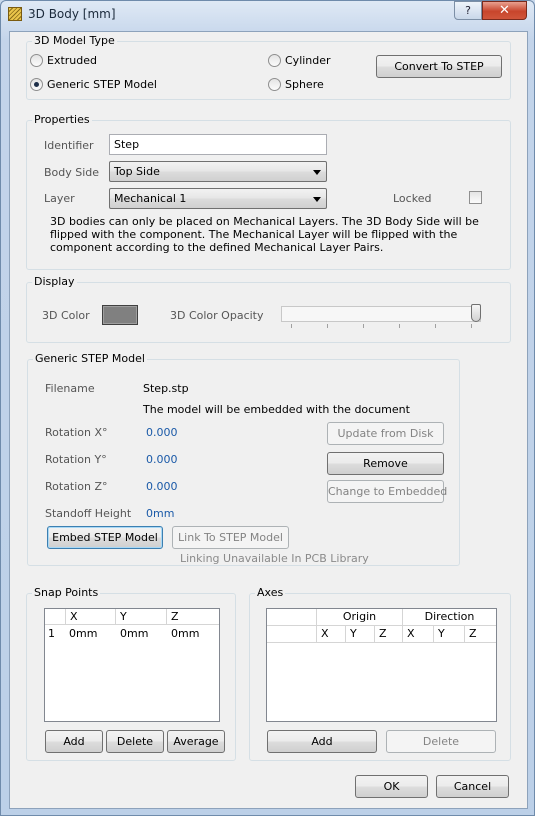 This screenshot has height=816, width=535. Describe the element at coordinates (217, 315) in the screenshot. I see `opacity-label: 3D Color Opacity` at that location.